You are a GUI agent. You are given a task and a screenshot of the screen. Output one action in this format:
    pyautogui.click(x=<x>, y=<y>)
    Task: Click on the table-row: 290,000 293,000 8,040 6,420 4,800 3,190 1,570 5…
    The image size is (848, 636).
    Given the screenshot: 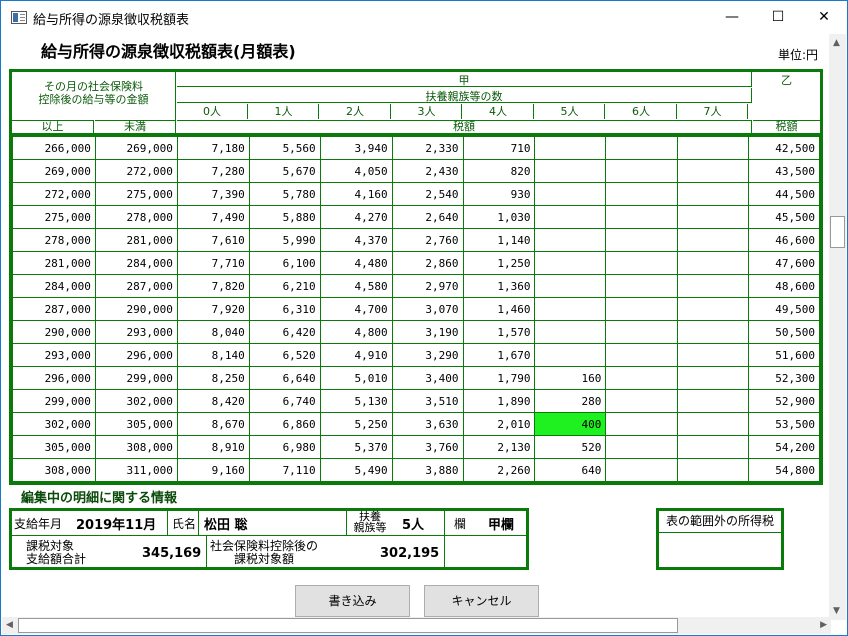 What is the action you would take?
    pyautogui.click(x=416, y=332)
    